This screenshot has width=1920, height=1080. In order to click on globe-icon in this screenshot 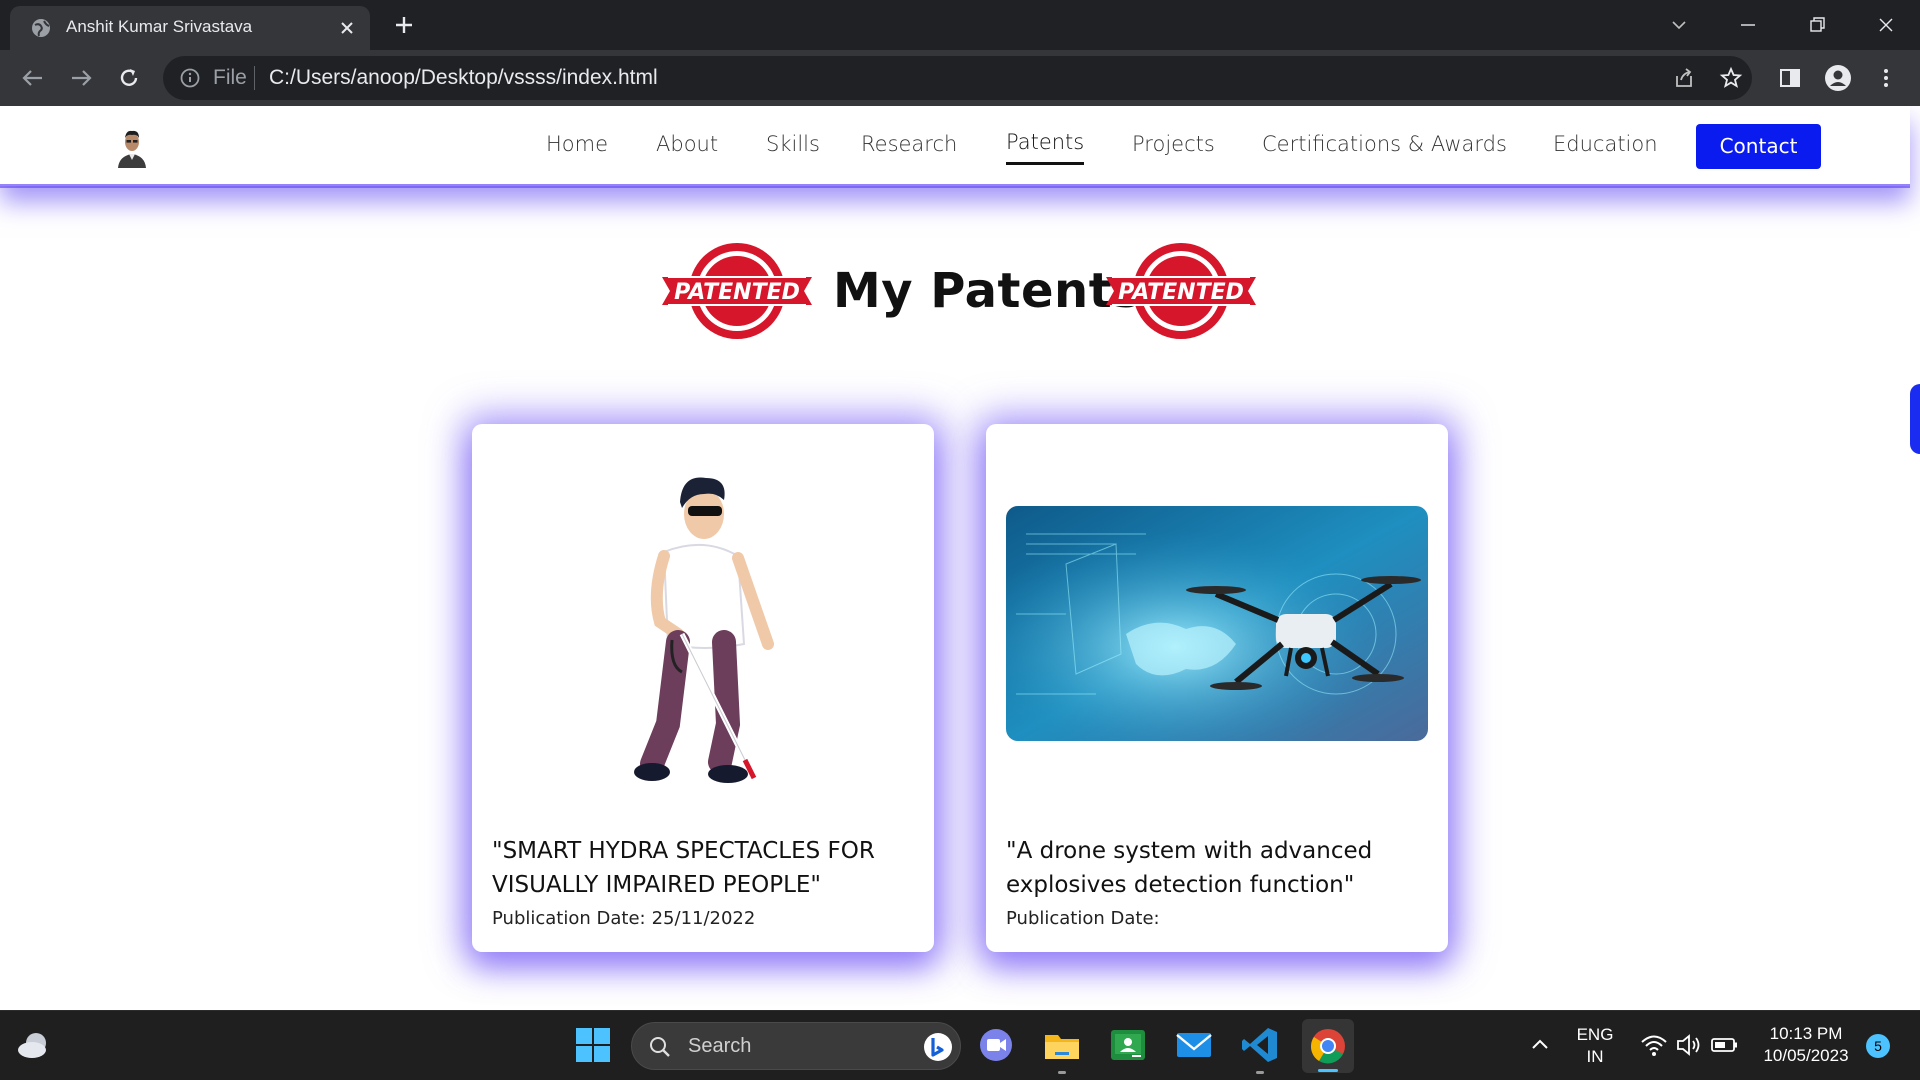, I will do `click(41, 28)`.